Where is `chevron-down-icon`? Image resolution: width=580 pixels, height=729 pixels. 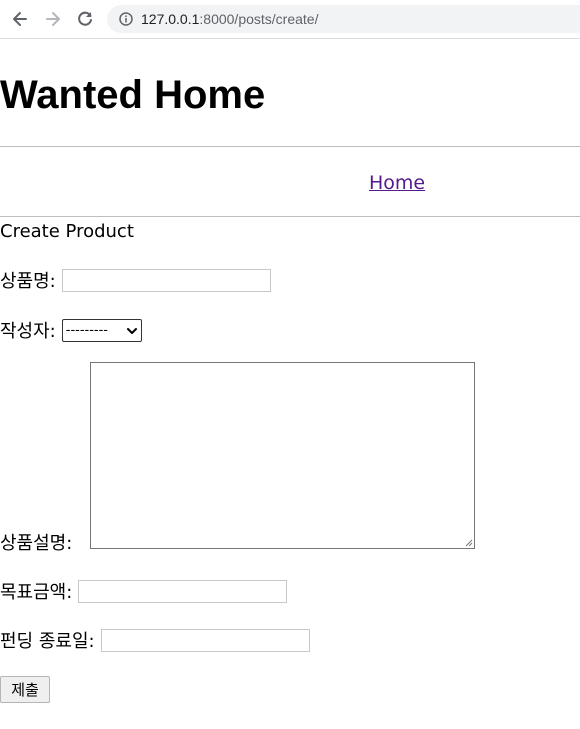
chevron-down-icon is located at coordinates (131, 330).